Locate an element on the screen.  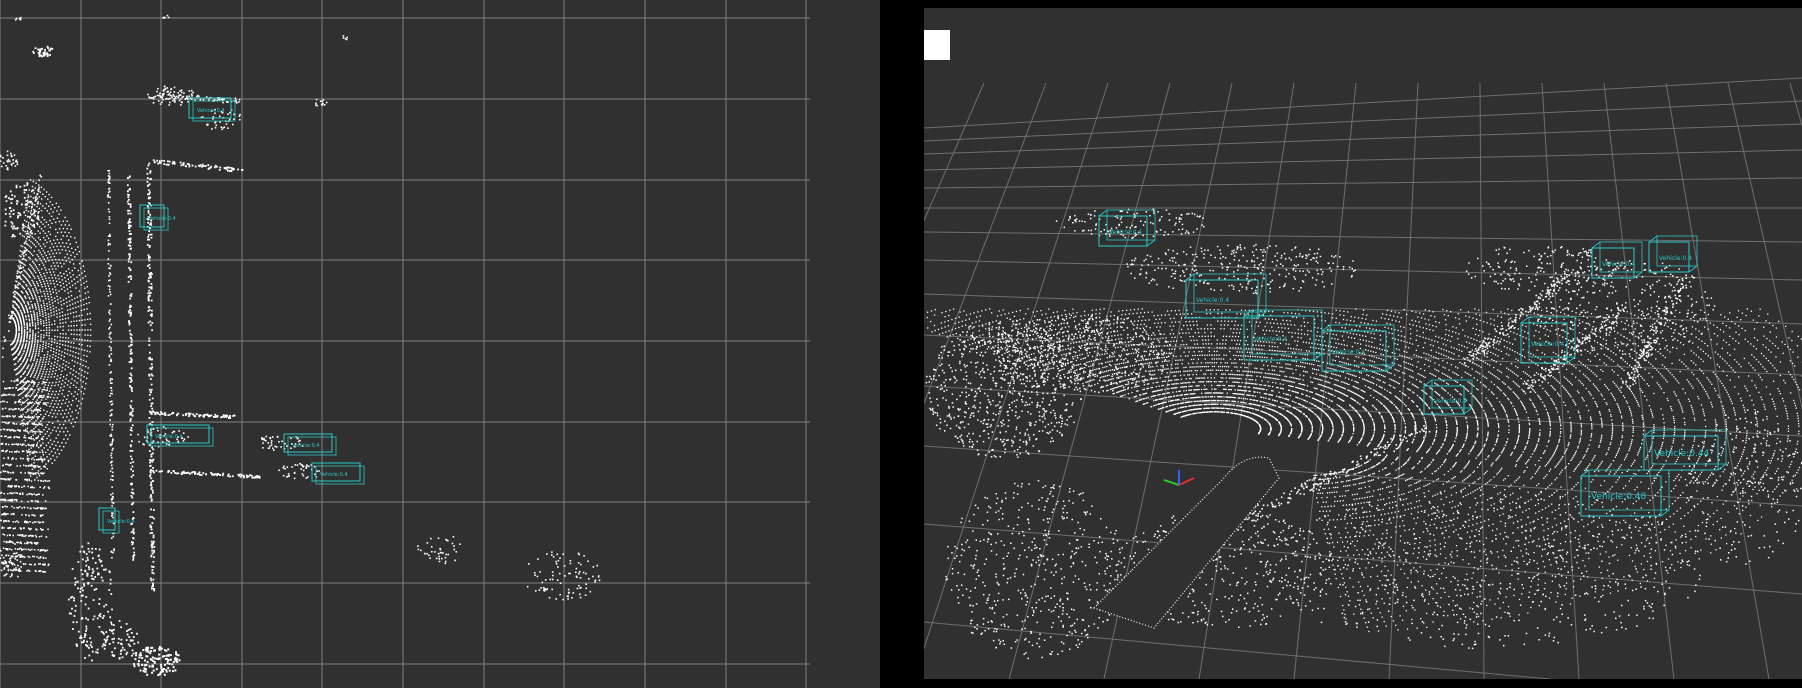
perspective-bbox: Vehicle:0.44 is located at coordinates (1685, 450).